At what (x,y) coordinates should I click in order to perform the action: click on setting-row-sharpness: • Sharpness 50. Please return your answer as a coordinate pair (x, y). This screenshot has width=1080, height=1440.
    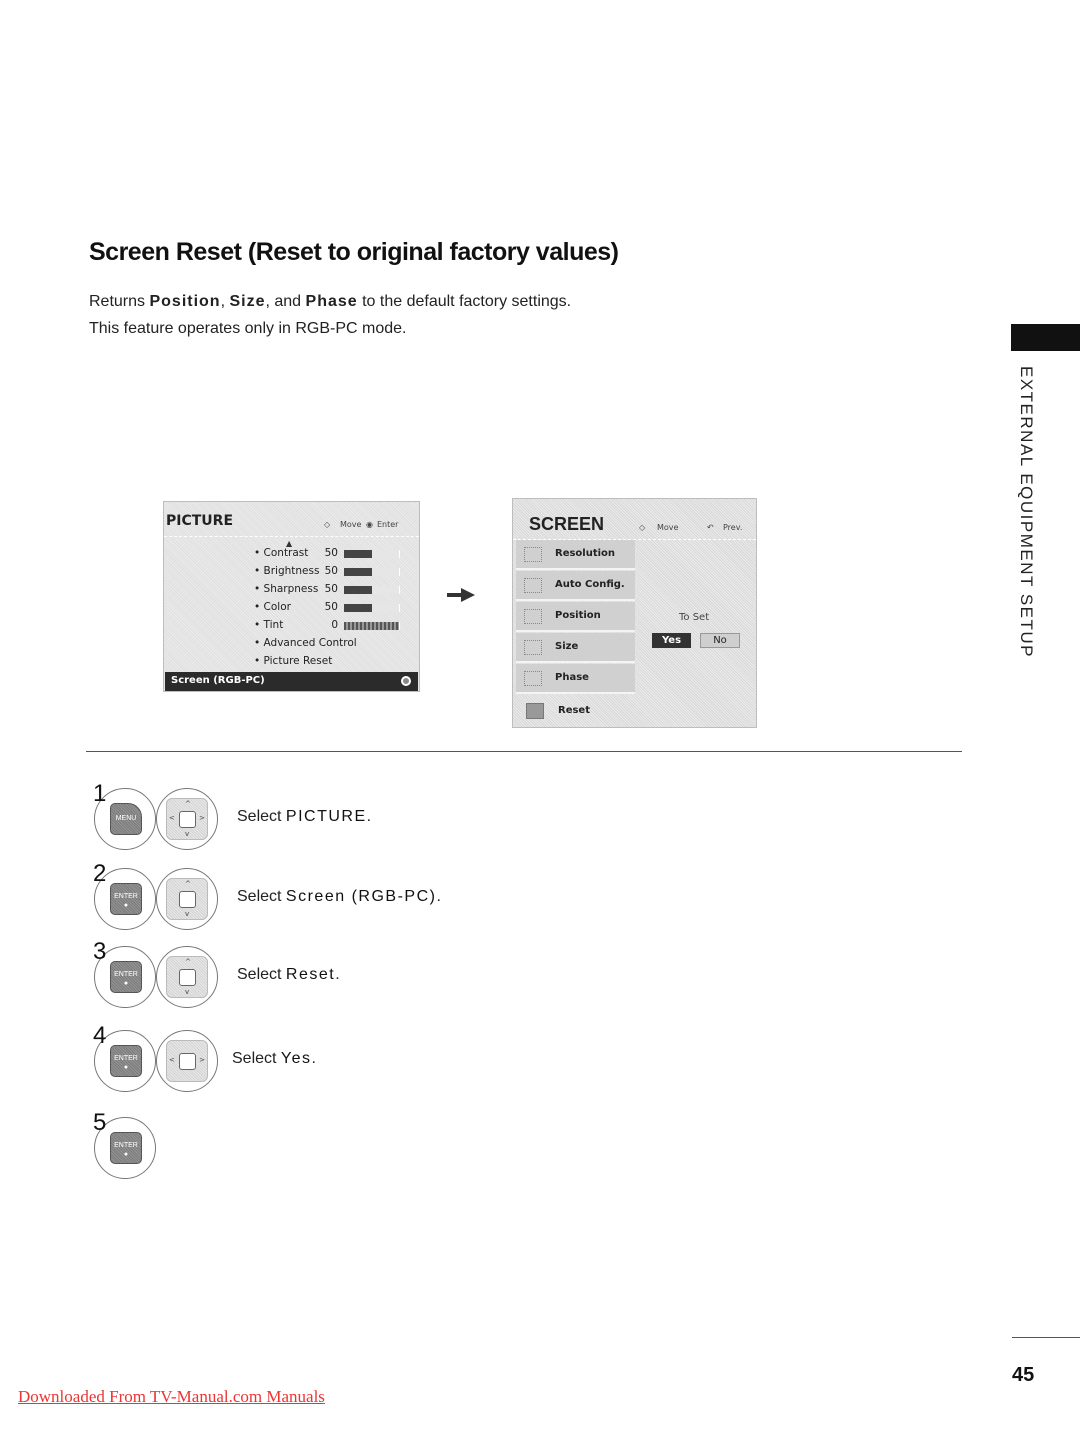
    Looking at the image, I should click on (334, 591).